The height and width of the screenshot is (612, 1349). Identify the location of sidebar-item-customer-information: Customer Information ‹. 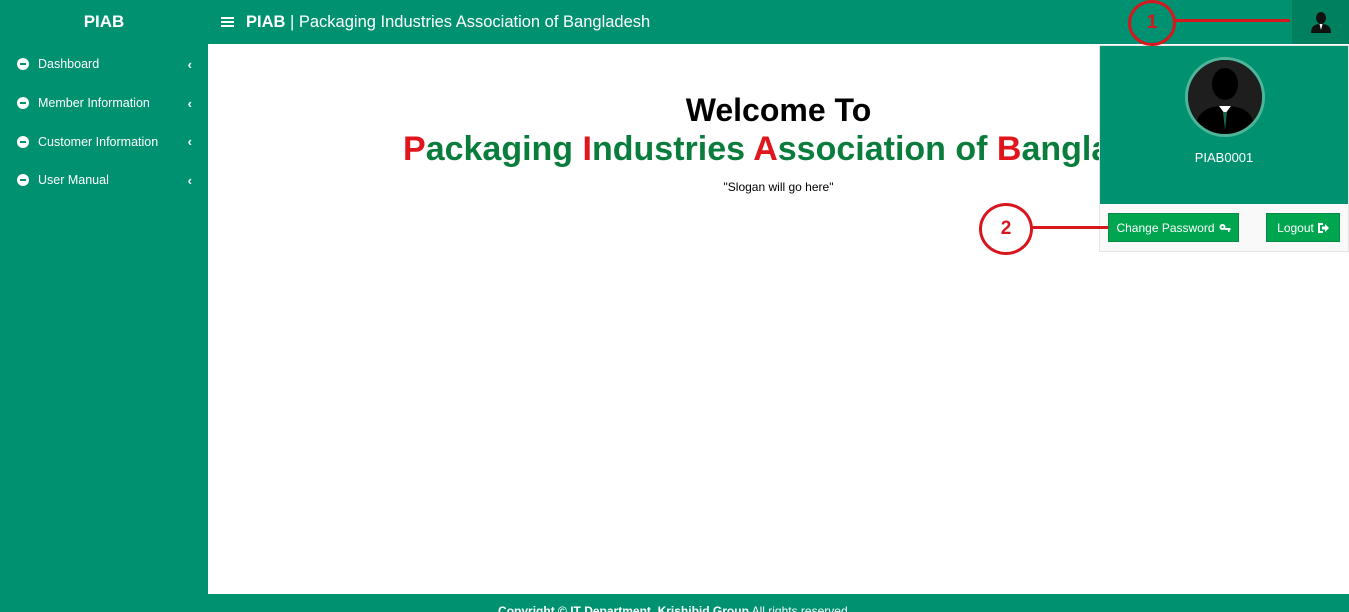
(104, 141).